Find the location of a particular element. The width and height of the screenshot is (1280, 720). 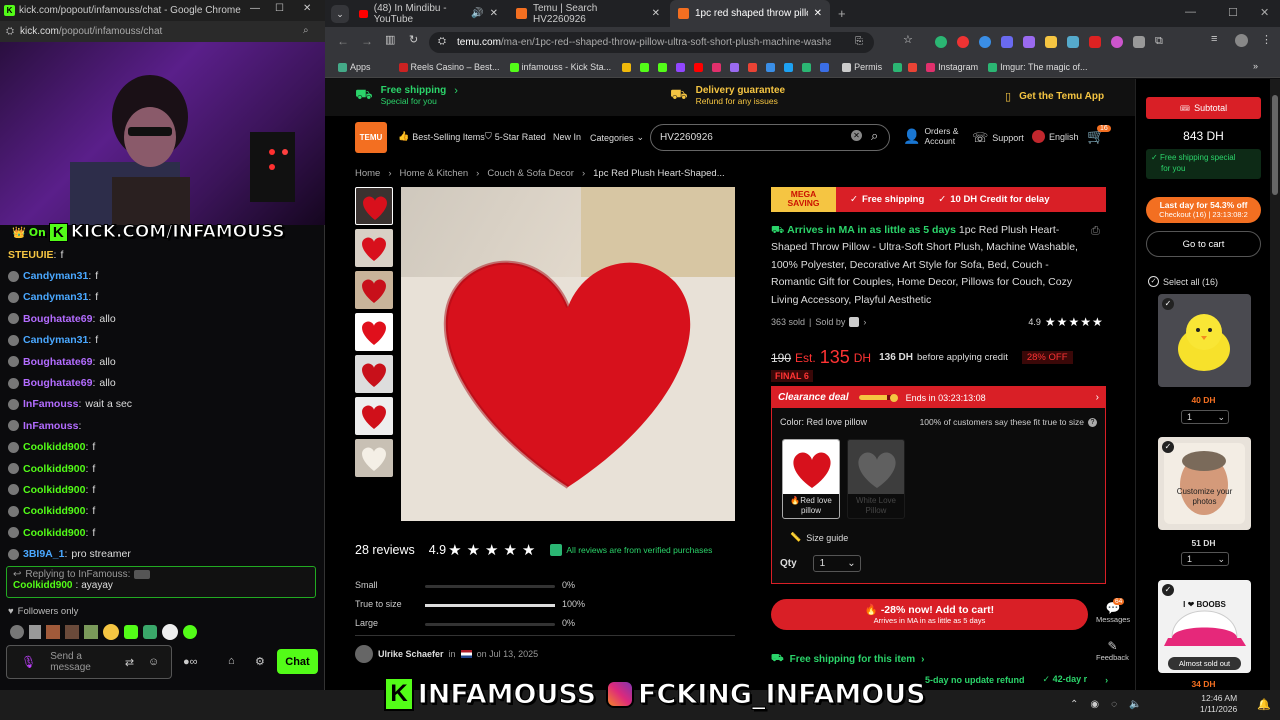

reply-username: Coolkidd900 is located at coordinates (42, 585).